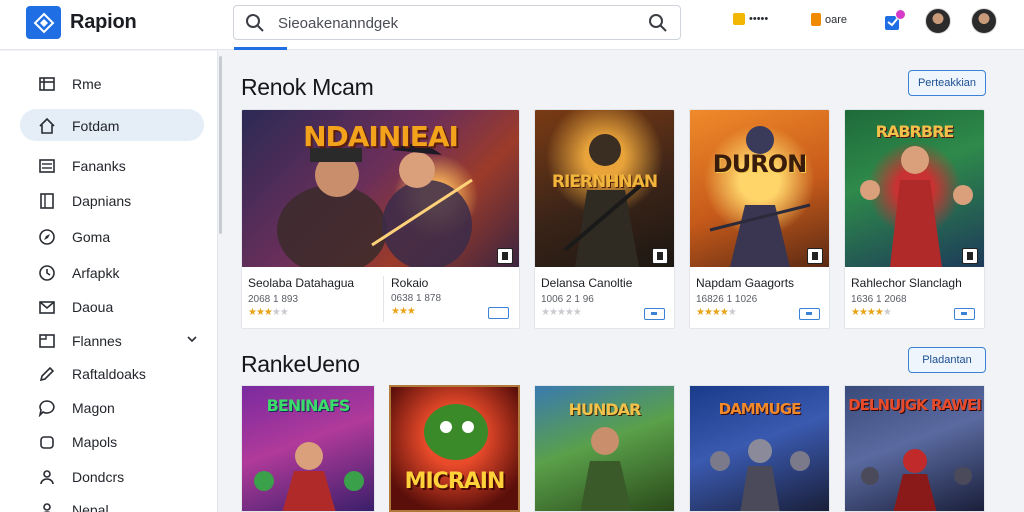  I want to click on top-bar: Rapion ••••• oare, so click(512, 25).